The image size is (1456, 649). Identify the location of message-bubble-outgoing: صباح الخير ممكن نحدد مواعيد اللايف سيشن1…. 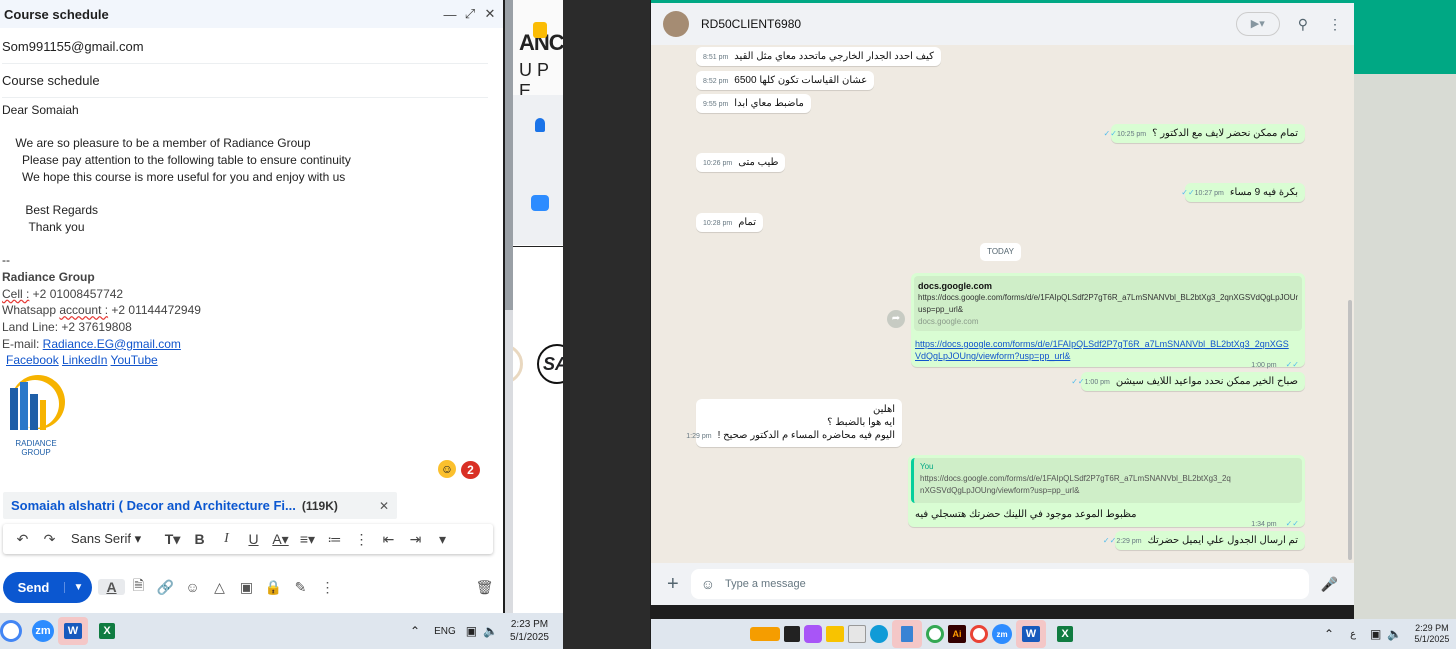
(1188, 381).